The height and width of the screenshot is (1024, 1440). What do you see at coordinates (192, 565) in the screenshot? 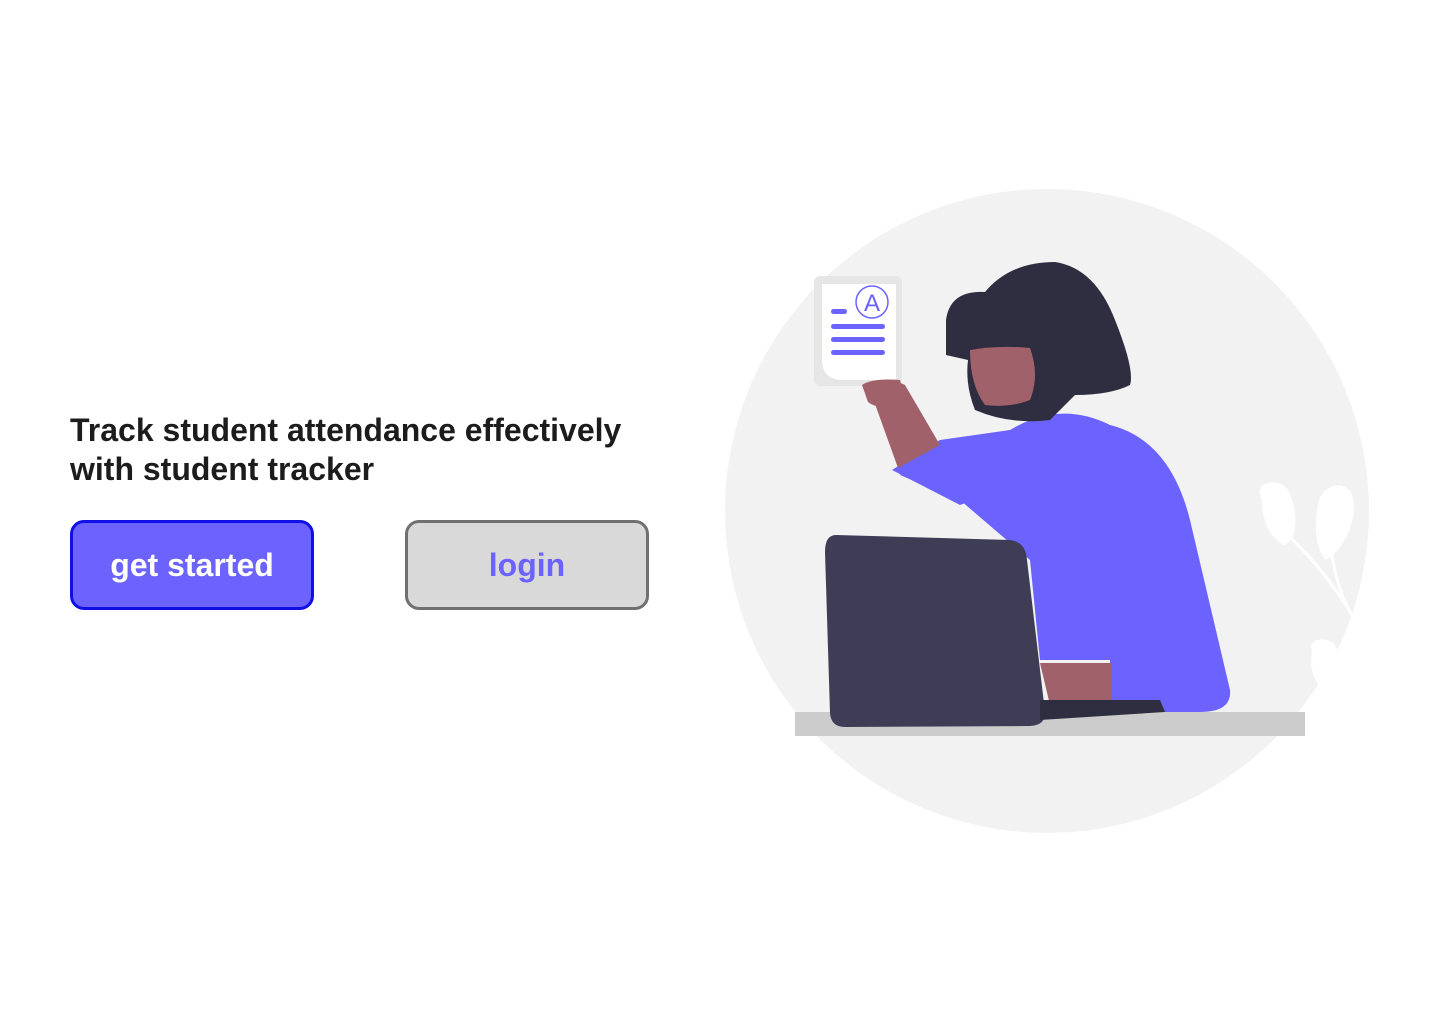
I see `get-started-button: get started` at bounding box center [192, 565].